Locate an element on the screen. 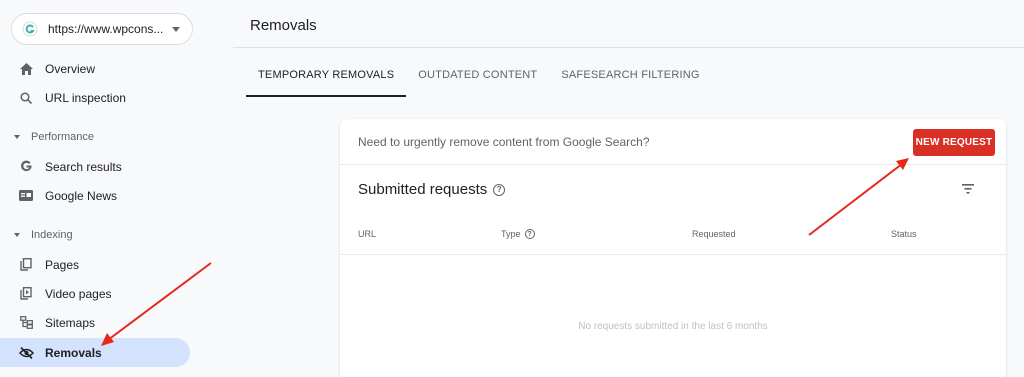 The image size is (1024, 377). section-label: Indexing is located at coordinates (52, 235).